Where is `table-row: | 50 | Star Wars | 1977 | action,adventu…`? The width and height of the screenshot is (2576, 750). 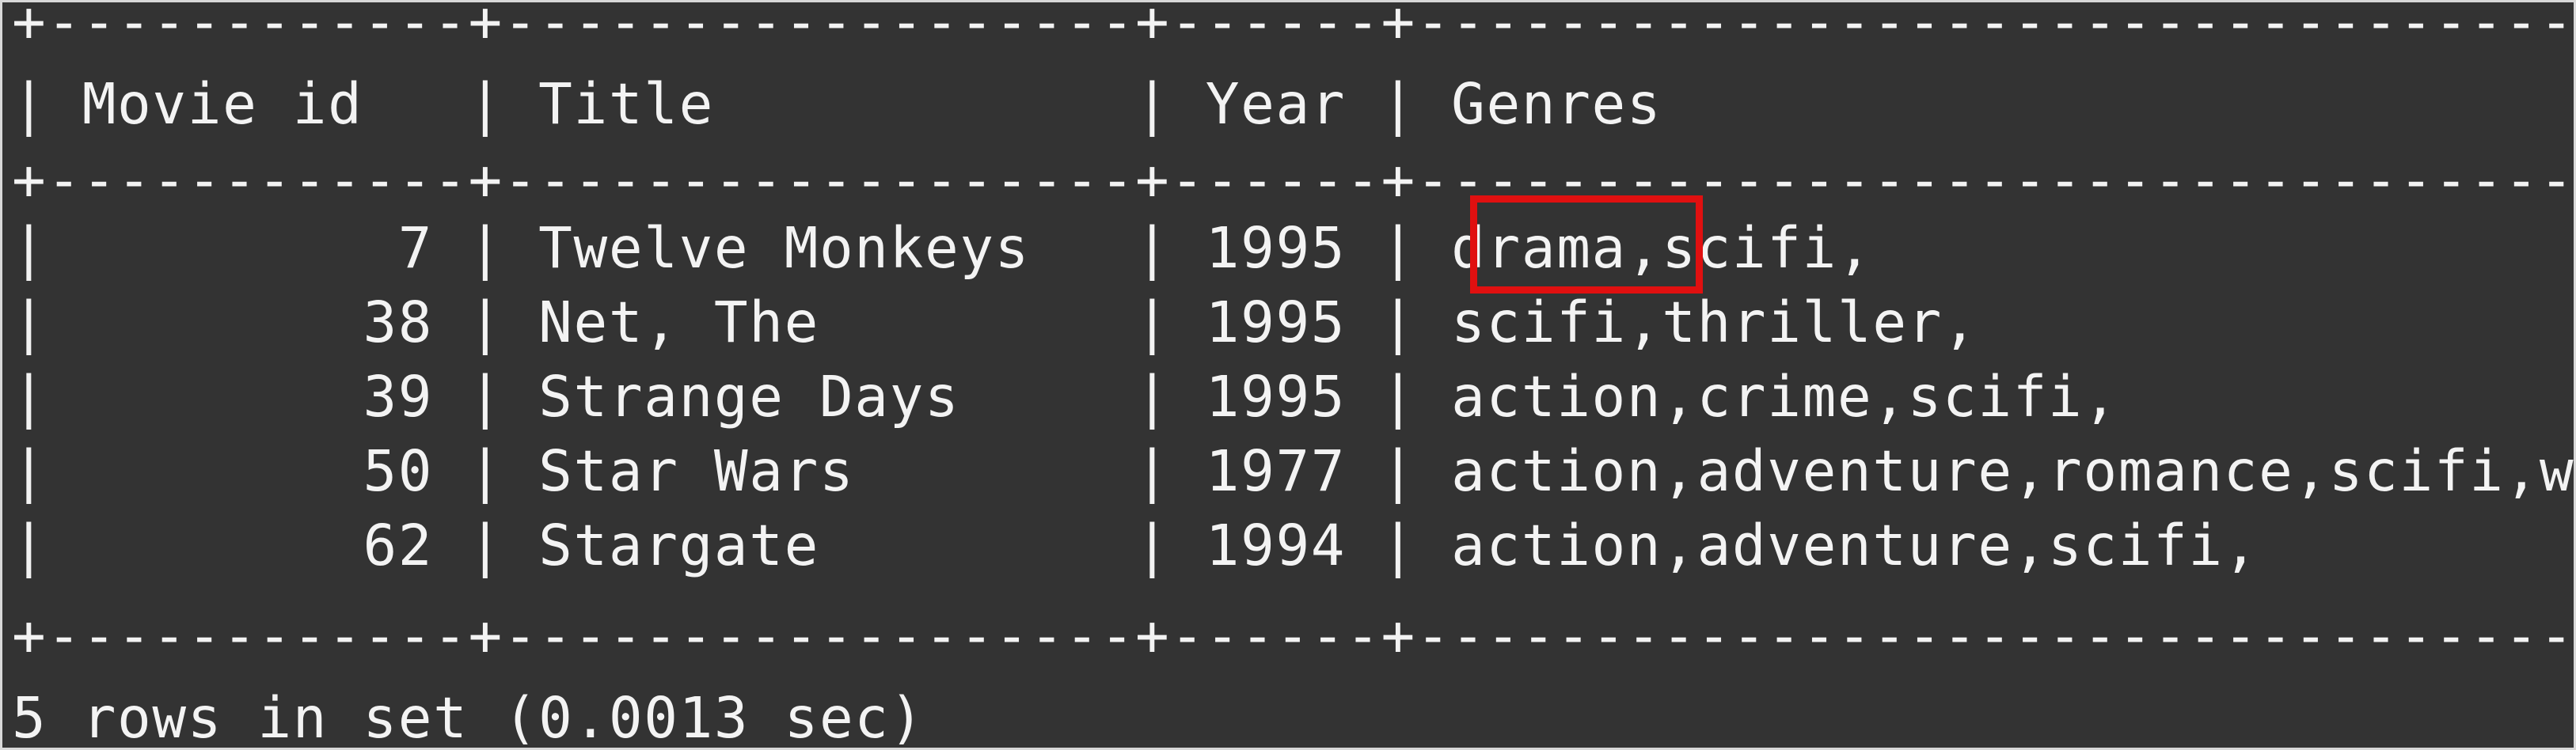 table-row: | 50 | Star Wars | 1977 | action,adventu… is located at coordinates (1294, 471).